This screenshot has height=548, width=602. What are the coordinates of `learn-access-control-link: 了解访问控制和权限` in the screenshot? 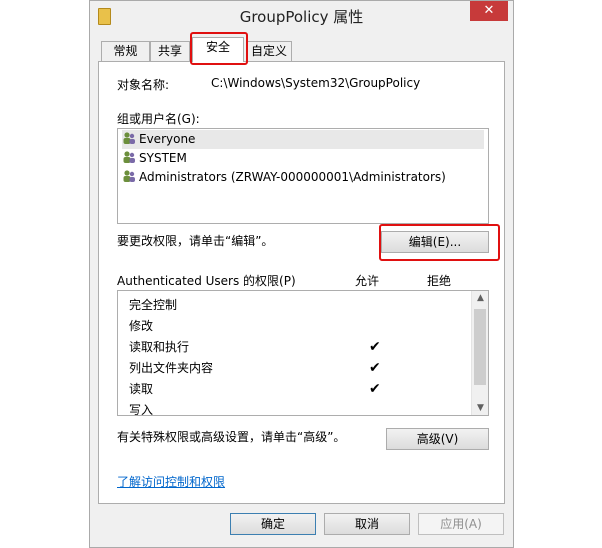 It's located at (171, 481).